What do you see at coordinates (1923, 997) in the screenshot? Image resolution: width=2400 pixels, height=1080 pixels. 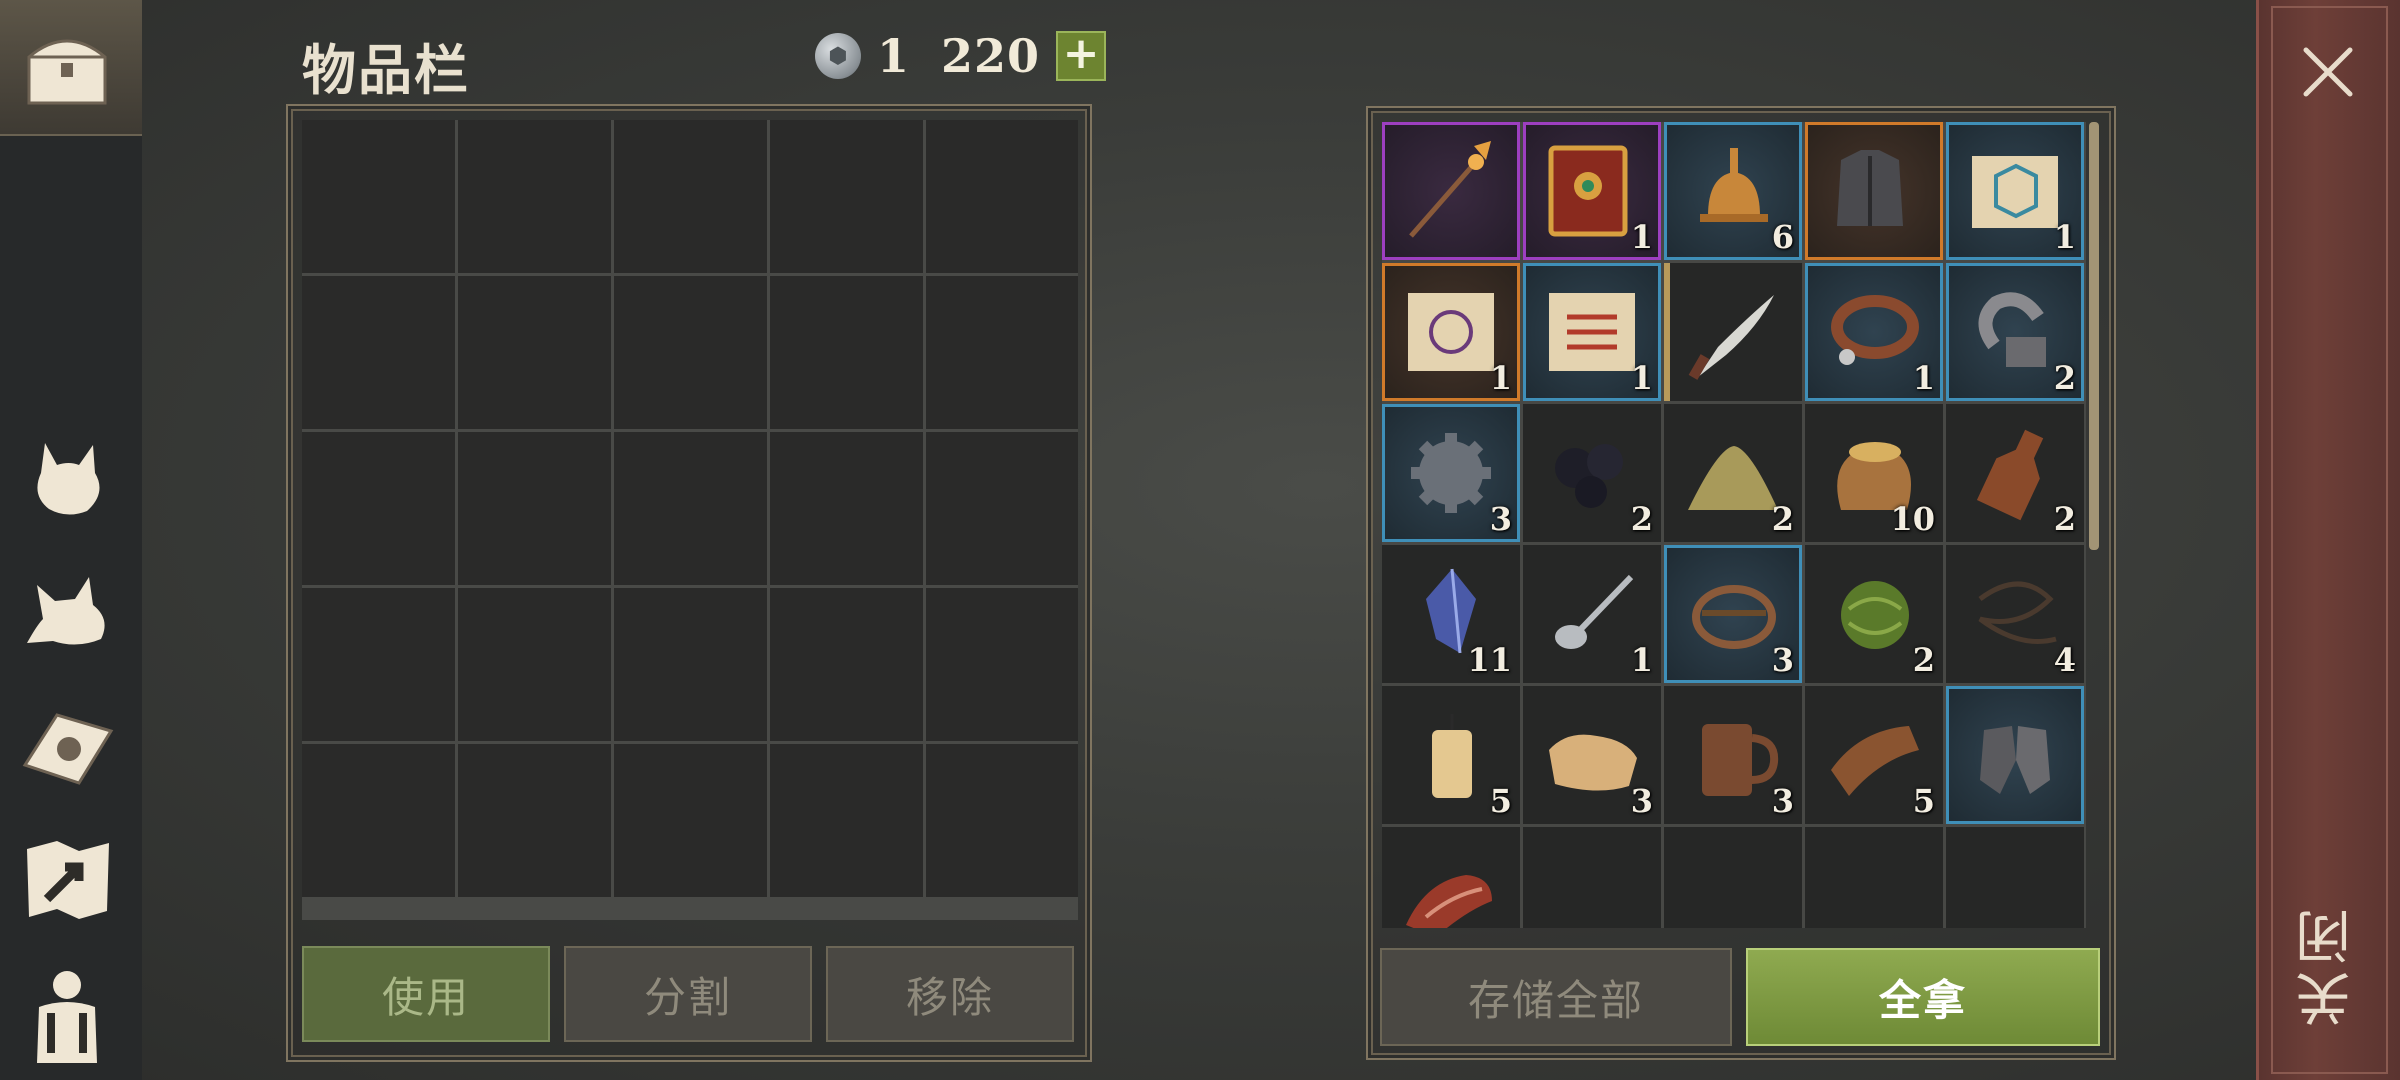 I see `take-all-button: 全拿` at bounding box center [1923, 997].